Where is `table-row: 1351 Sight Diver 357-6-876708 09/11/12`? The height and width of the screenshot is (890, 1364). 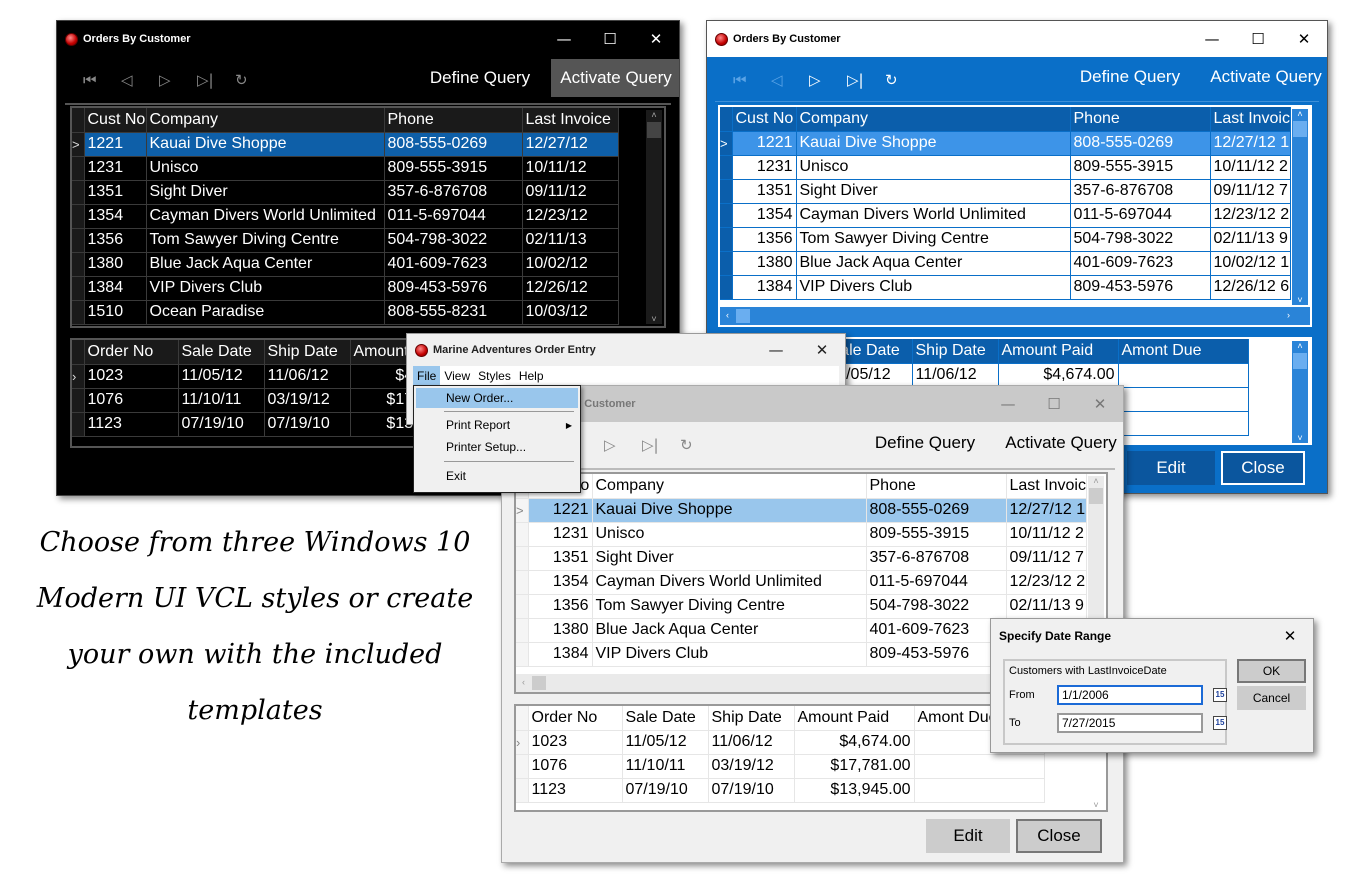 table-row: 1351 Sight Diver 357-6-876708 09/11/12 is located at coordinates (345, 192).